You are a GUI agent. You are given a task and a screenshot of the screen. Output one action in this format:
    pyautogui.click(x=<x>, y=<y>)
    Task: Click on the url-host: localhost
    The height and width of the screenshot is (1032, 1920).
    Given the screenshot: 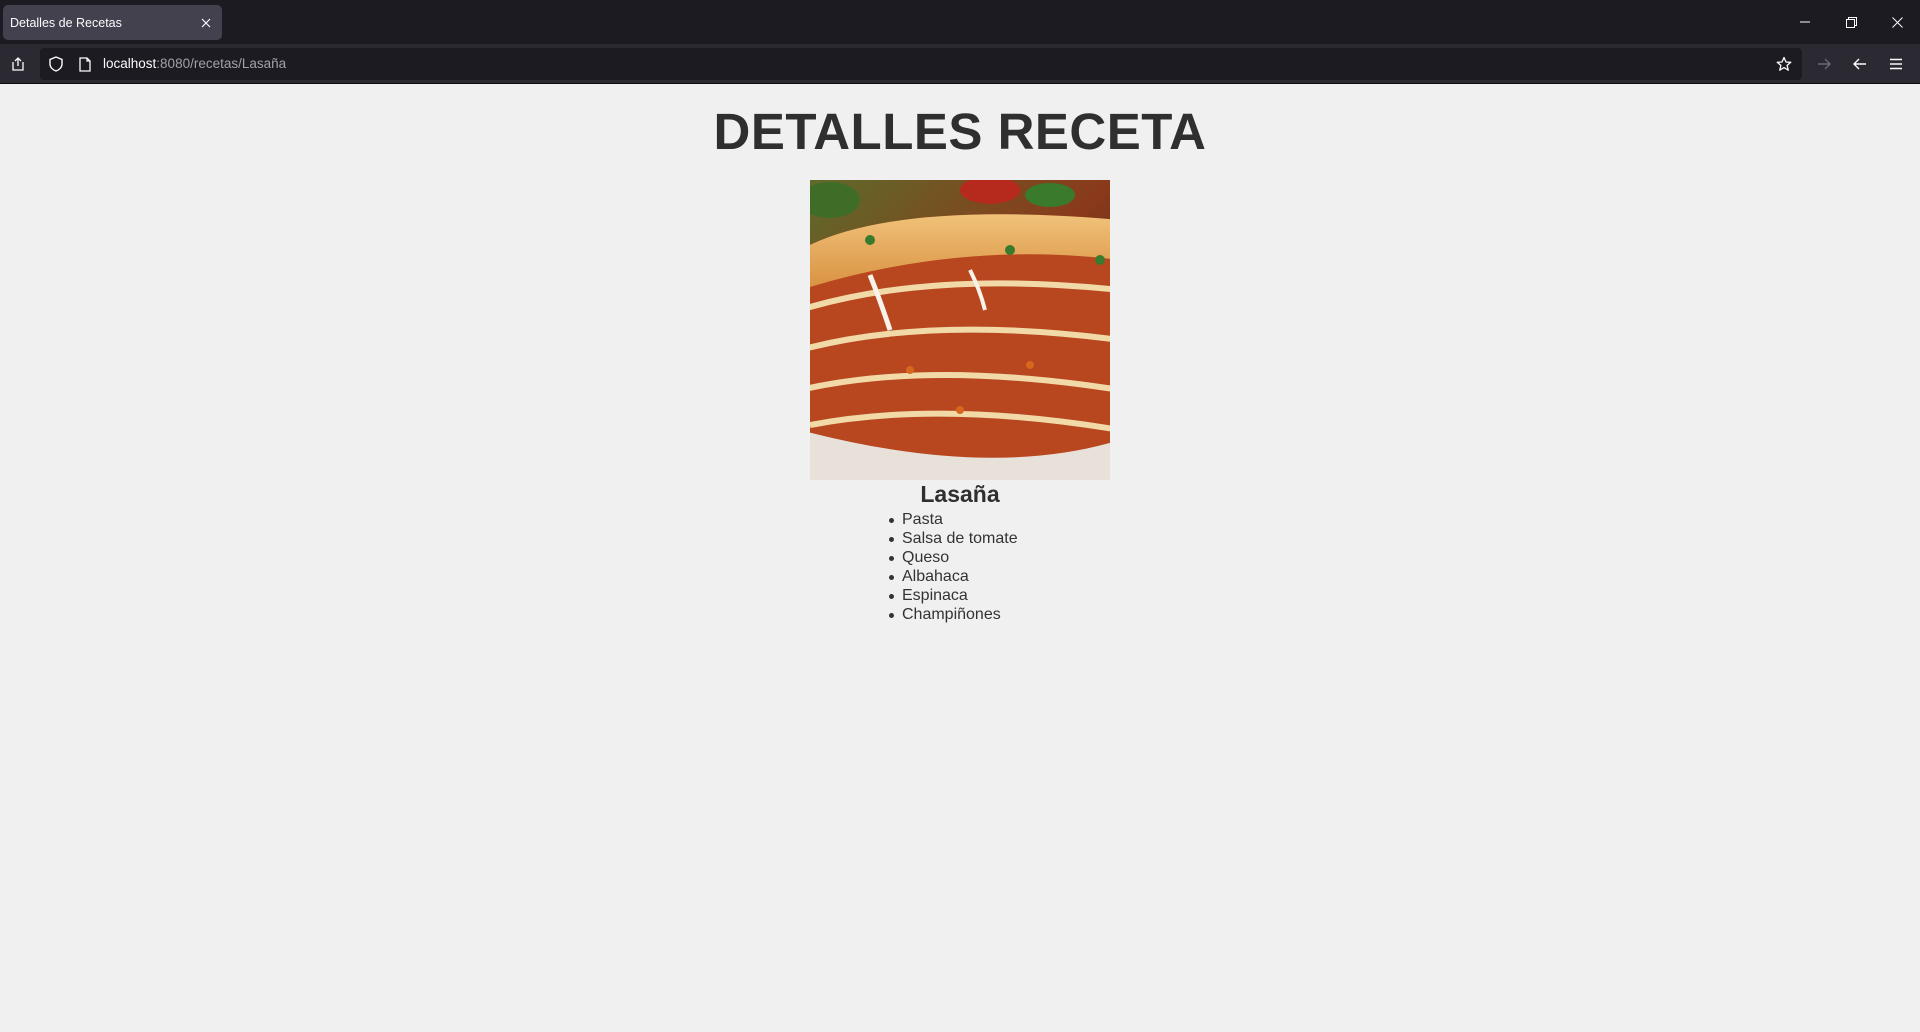 What is the action you would take?
    pyautogui.click(x=130, y=63)
    